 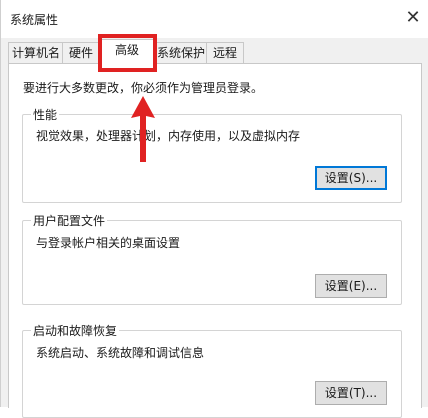 I want to click on tab-computer-name: 计算机名, so click(x=36, y=52).